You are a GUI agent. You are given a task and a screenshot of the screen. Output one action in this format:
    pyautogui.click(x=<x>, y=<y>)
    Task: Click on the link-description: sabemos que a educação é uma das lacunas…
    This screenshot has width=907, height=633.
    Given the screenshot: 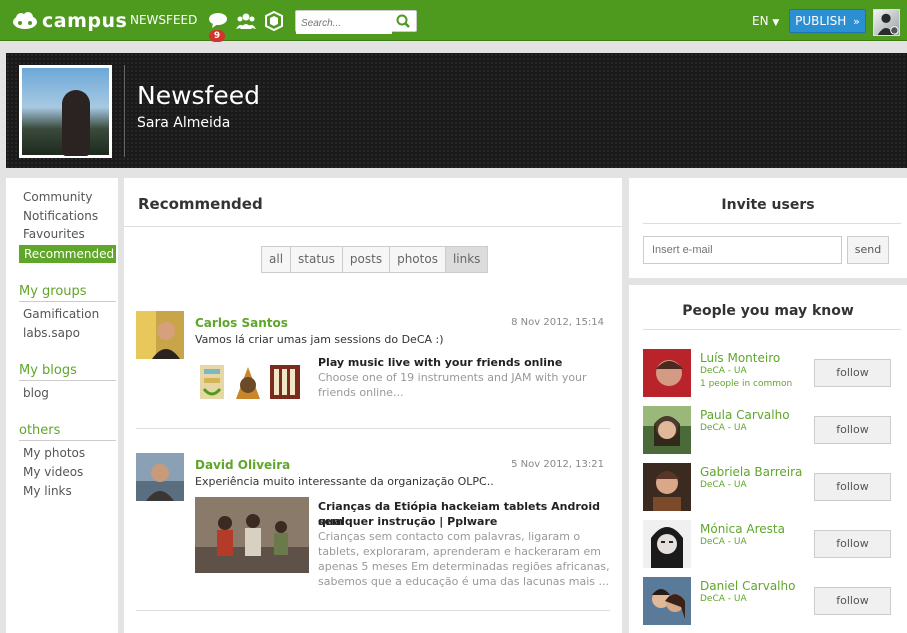 What is the action you would take?
    pyautogui.click(x=464, y=581)
    